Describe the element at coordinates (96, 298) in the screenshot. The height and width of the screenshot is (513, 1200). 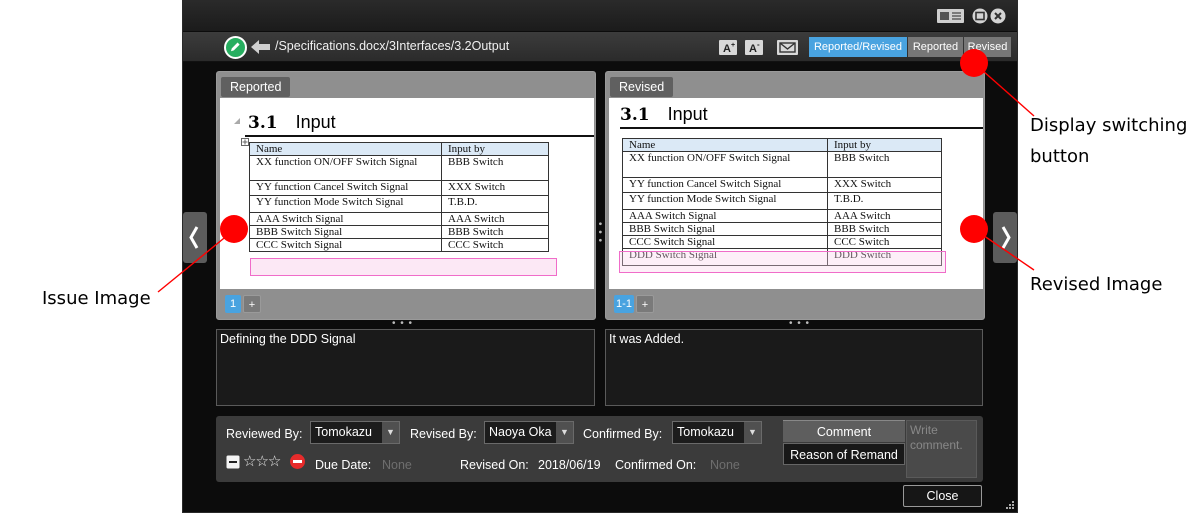
I see `issue-image-callout: Issue Image` at that location.